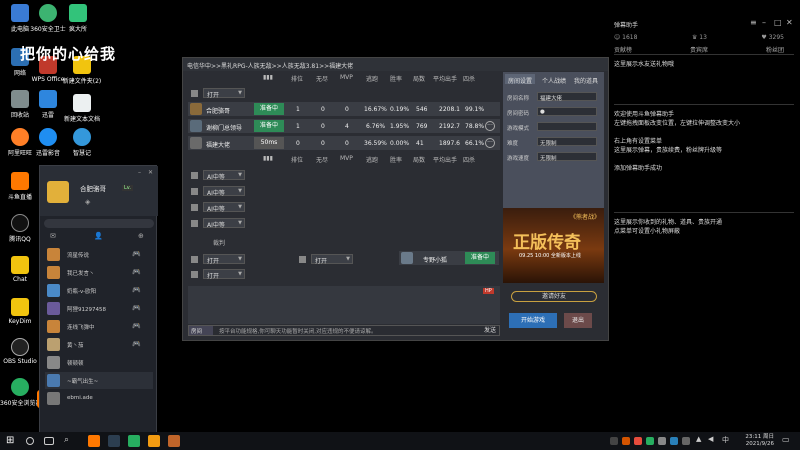  What do you see at coordinates (647, 231) in the screenshot?
I see `message-line: 点菜单可设置小礼物屏蔽` at bounding box center [647, 231].